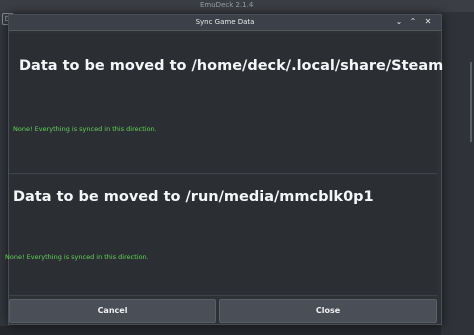 The width and height of the screenshot is (474, 335). Describe the element at coordinates (467, 102) in the screenshot. I see `background-app-scrollbar` at that location.